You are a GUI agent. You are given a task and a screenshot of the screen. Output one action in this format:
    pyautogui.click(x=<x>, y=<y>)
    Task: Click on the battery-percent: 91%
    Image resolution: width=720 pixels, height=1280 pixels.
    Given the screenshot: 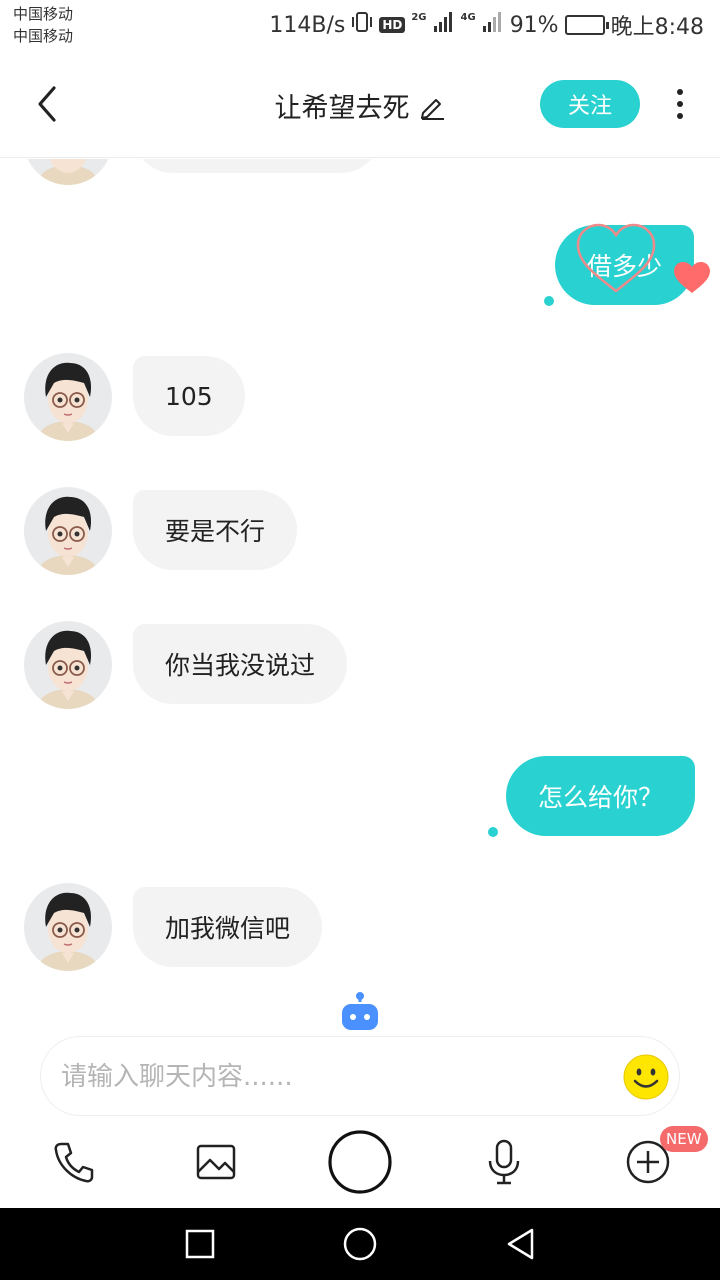 What is the action you would take?
    pyautogui.click(x=534, y=25)
    